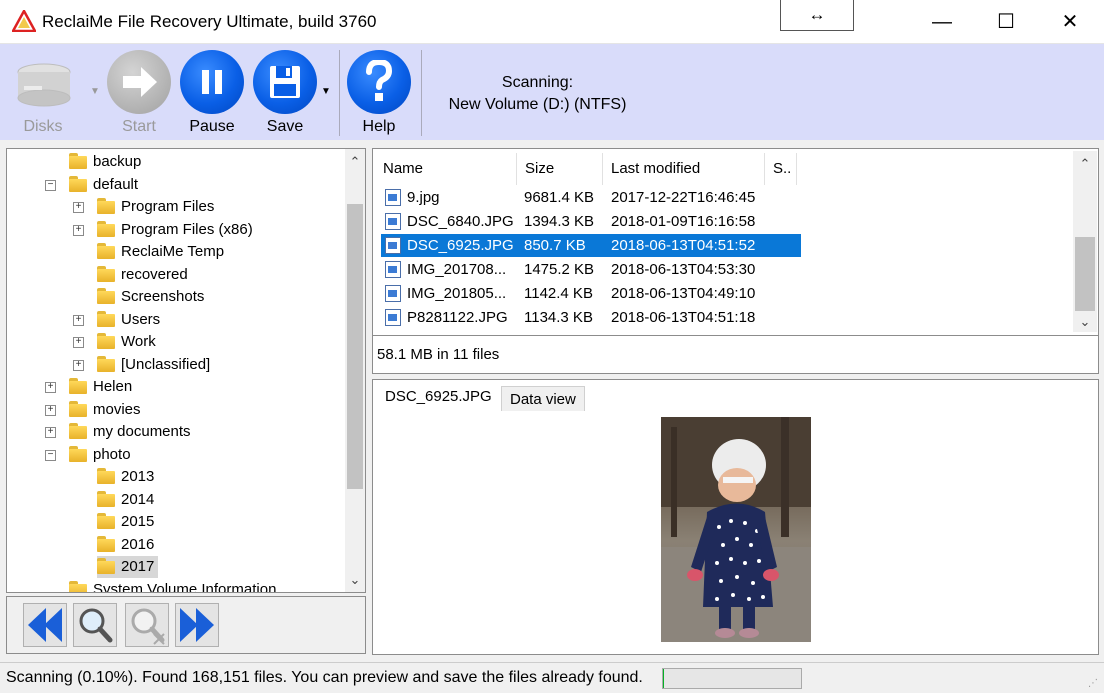 This screenshot has width=1104, height=693. I want to click on tree-item: 2016, so click(127, 545).